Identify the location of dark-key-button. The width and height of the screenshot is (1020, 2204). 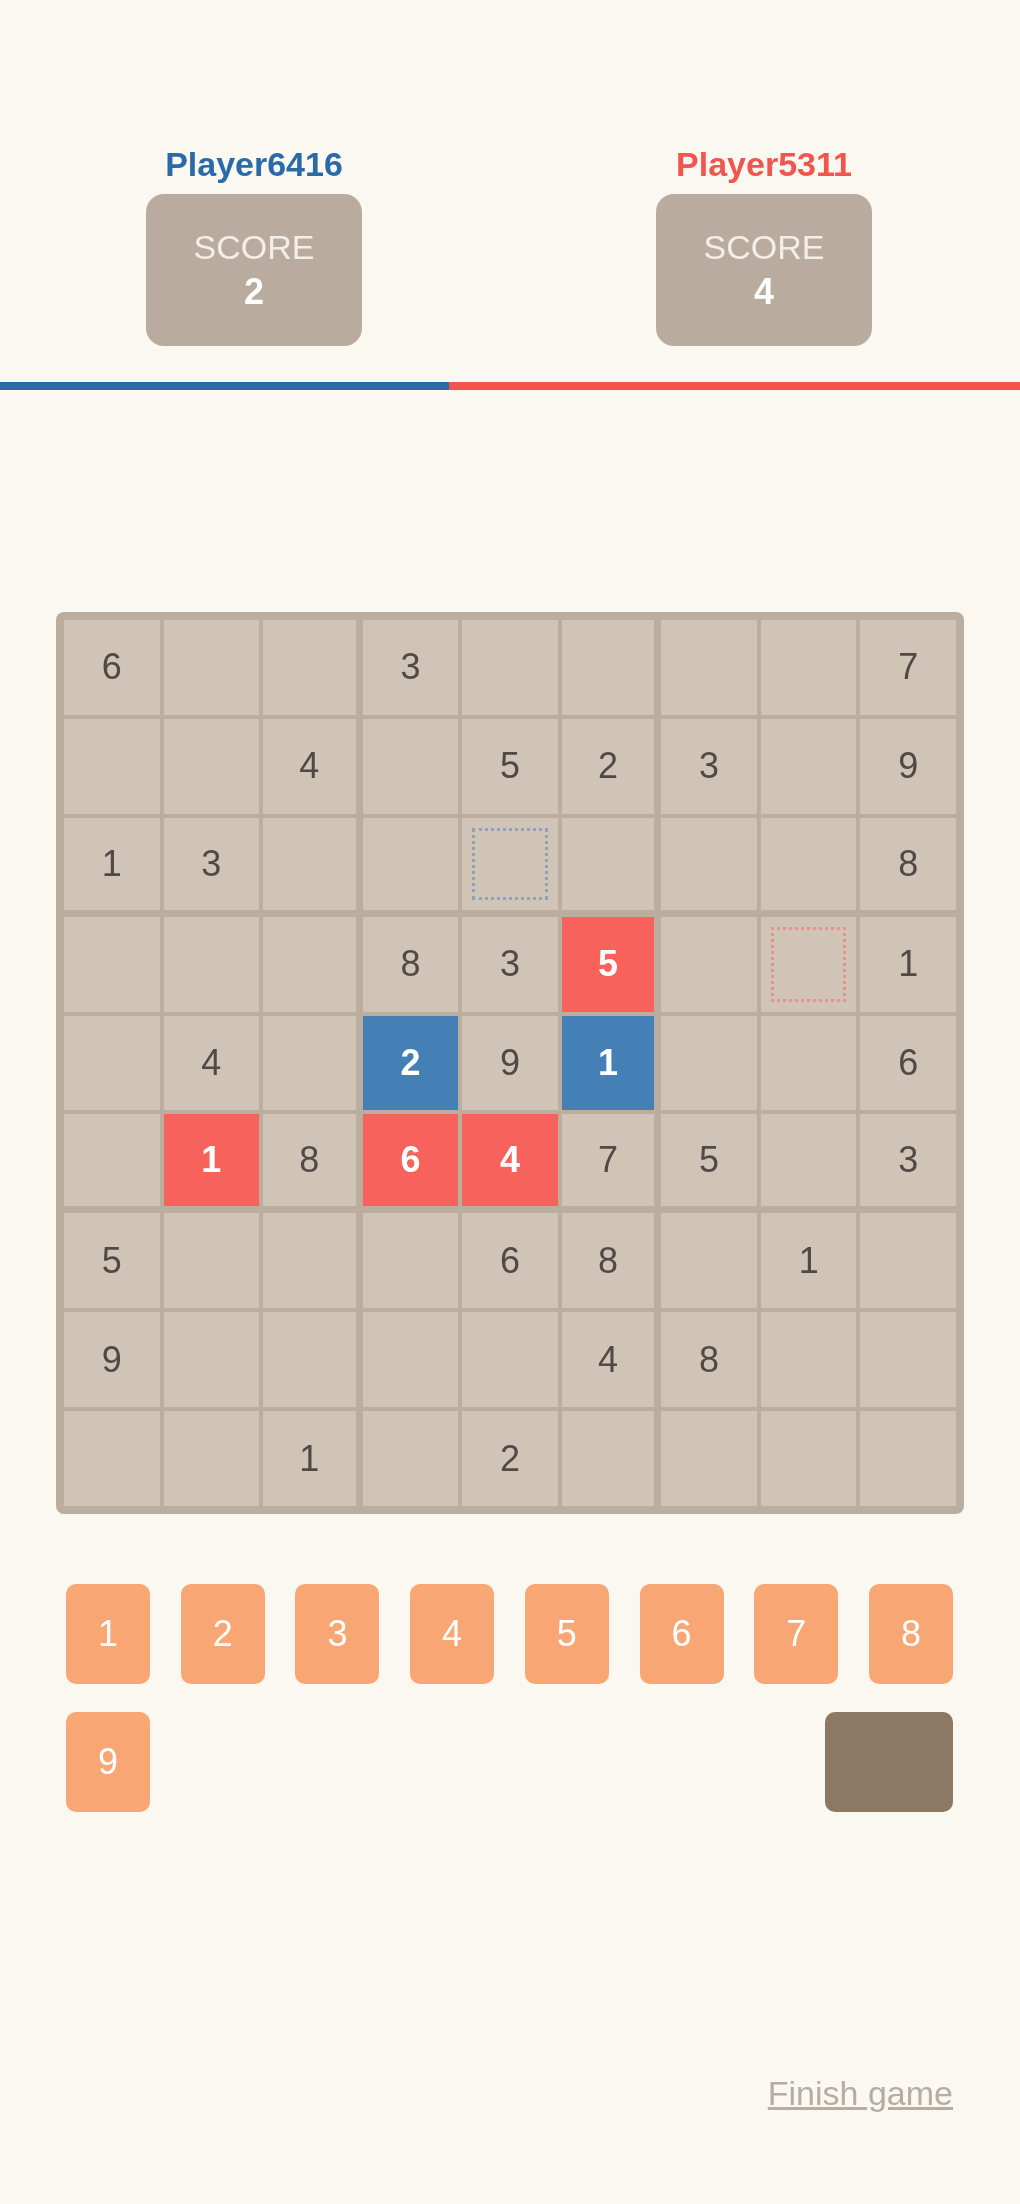
(888, 1762).